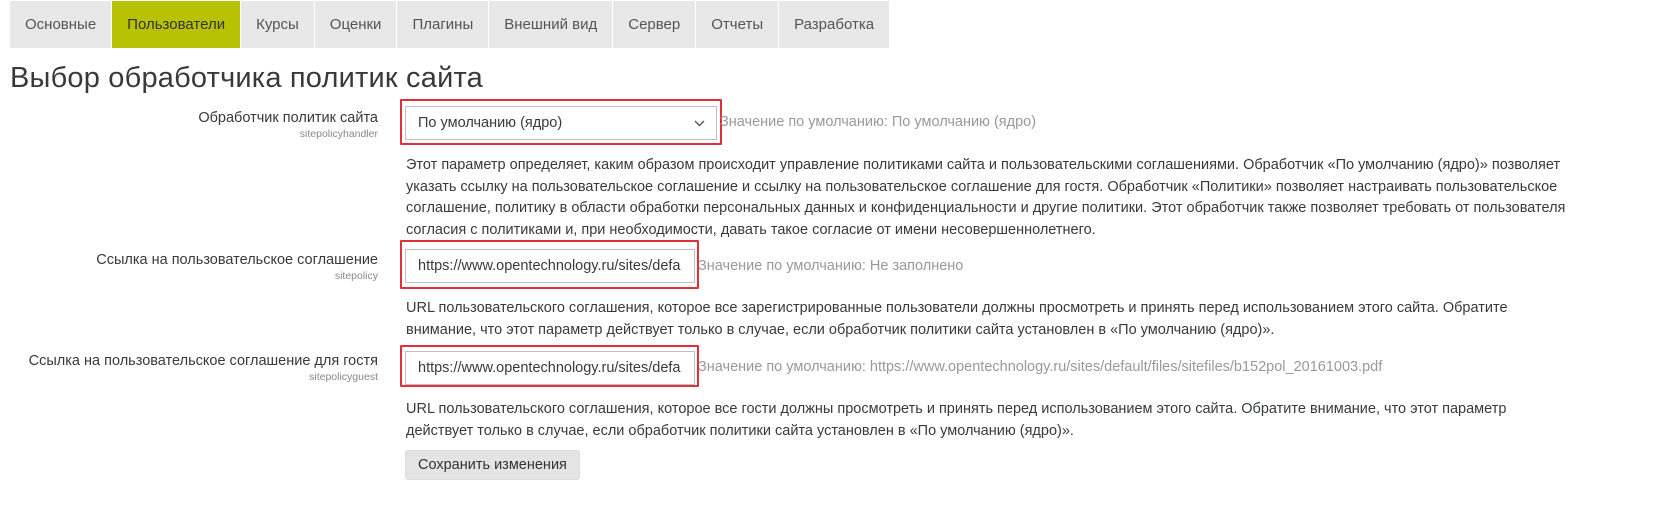 This screenshot has height=515, width=1673. What do you see at coordinates (338, 134) in the screenshot?
I see `setting-key: sitepolicyhandler` at bounding box center [338, 134].